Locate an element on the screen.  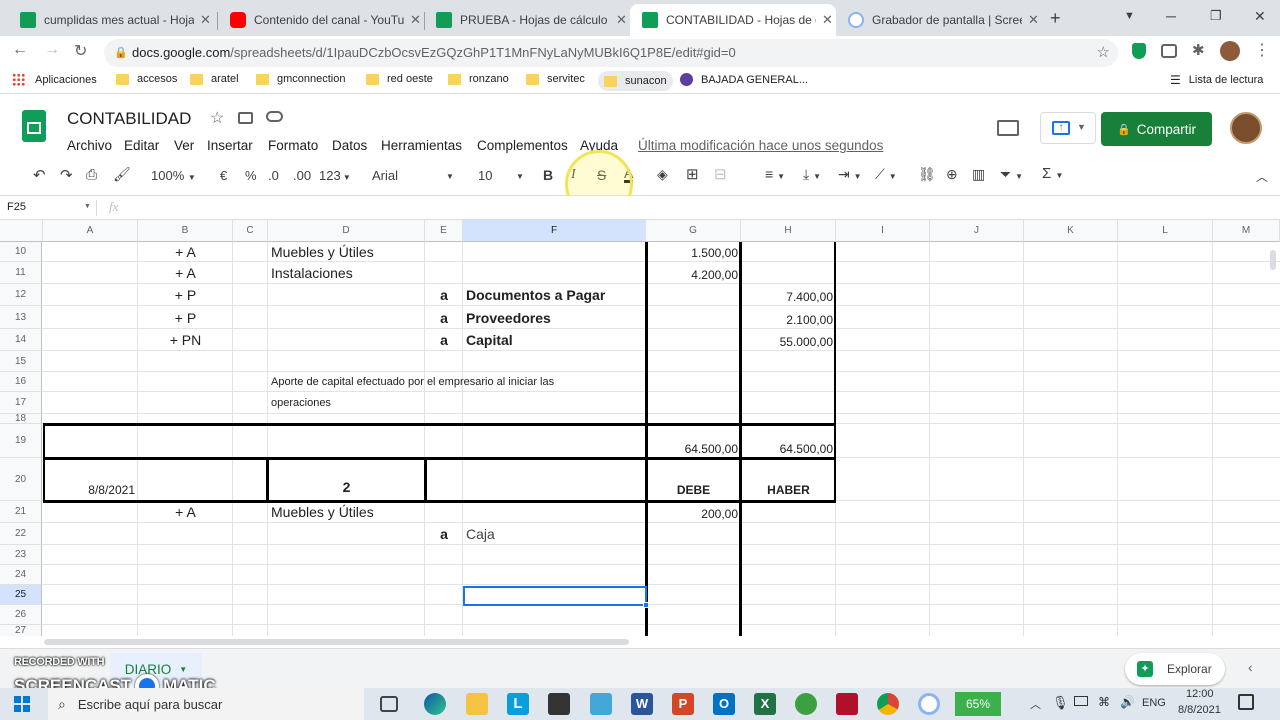
menu-ver: Ver is located at coordinates (184, 145).